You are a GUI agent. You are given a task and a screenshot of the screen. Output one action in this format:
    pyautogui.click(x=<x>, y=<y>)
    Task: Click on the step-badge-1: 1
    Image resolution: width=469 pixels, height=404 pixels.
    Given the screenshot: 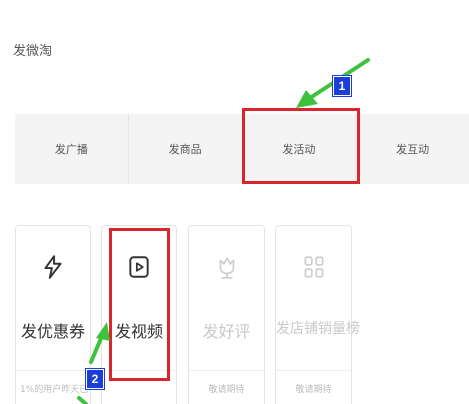 What is the action you would take?
    pyautogui.click(x=342, y=86)
    